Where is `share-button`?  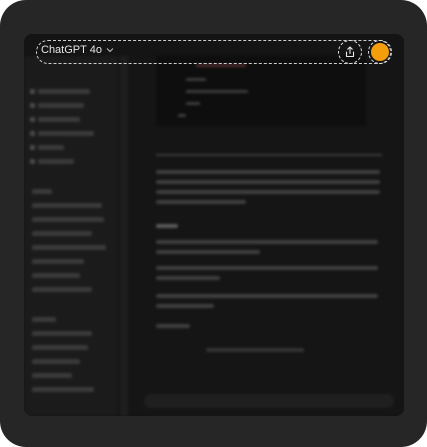
share-button is located at coordinates (350, 52).